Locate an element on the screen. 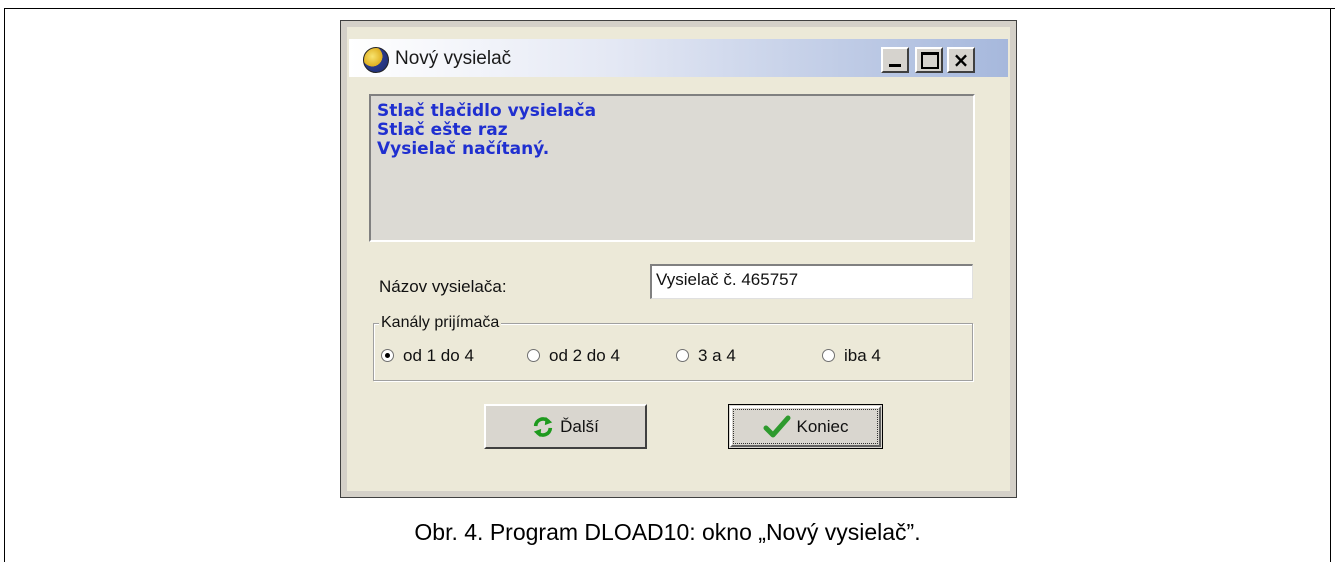 The height and width of the screenshot is (562, 1335). radio-channels-4-only: iba 4 is located at coordinates (851, 356).